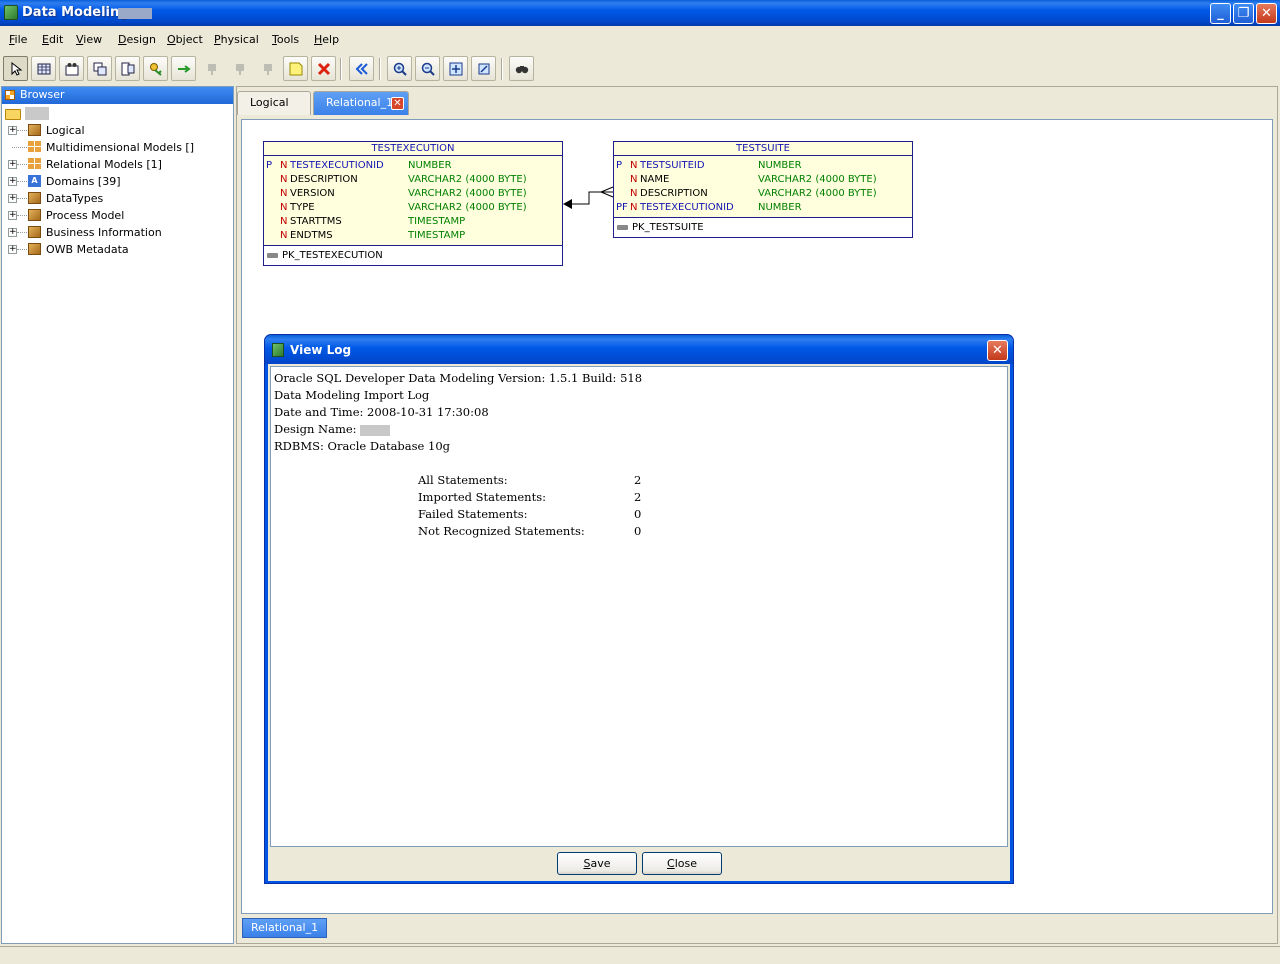  What do you see at coordinates (463, 480) in the screenshot?
I see `stat-label: All Statements:` at bounding box center [463, 480].